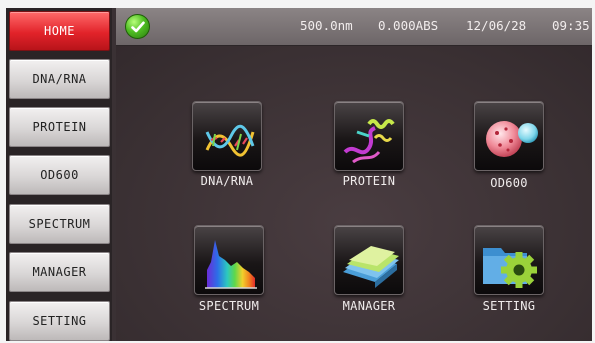 The width and height of the screenshot is (595, 343). Describe the element at coordinates (509, 183) in the screenshot. I see `od600-app-label: OD600` at that location.